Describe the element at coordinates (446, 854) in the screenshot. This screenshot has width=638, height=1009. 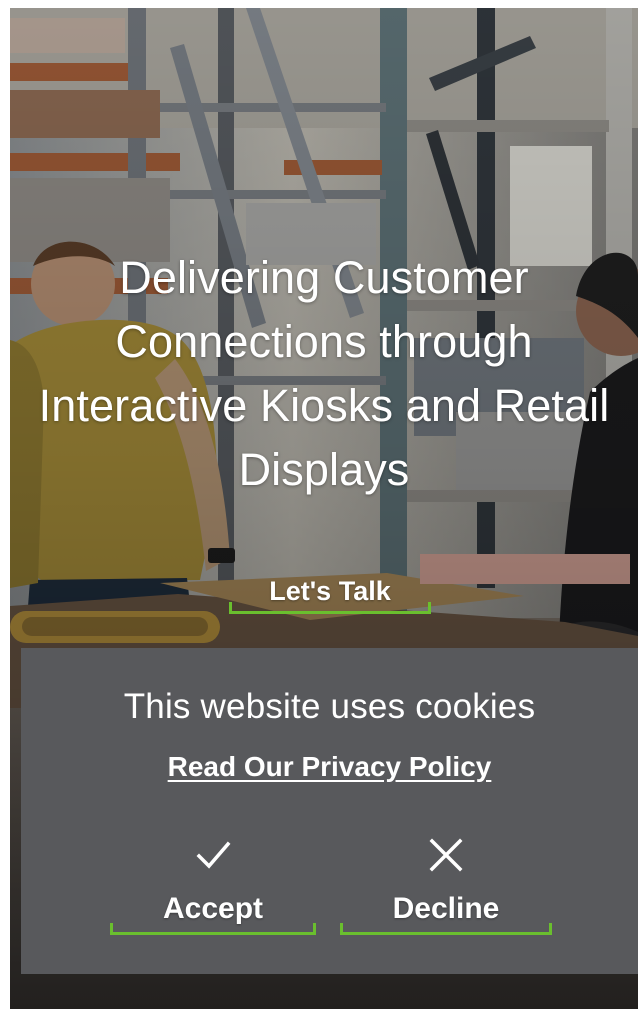
I see `close-icon` at that location.